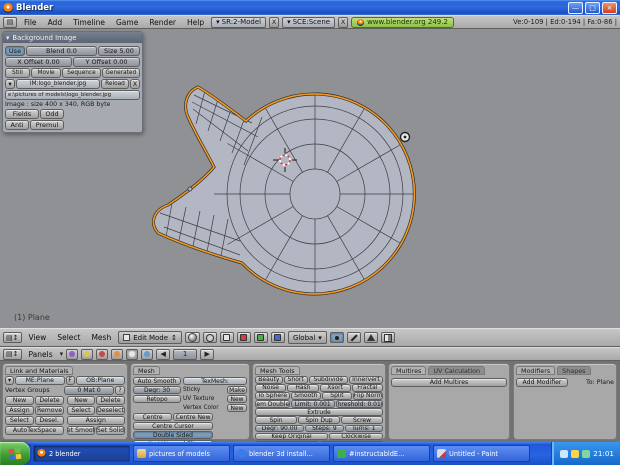 Image resolution: width=620 pixels, height=465 pixels. Describe the element at coordinates (276, 420) in the screenshot. I see `spin-button: Spin` at that location.